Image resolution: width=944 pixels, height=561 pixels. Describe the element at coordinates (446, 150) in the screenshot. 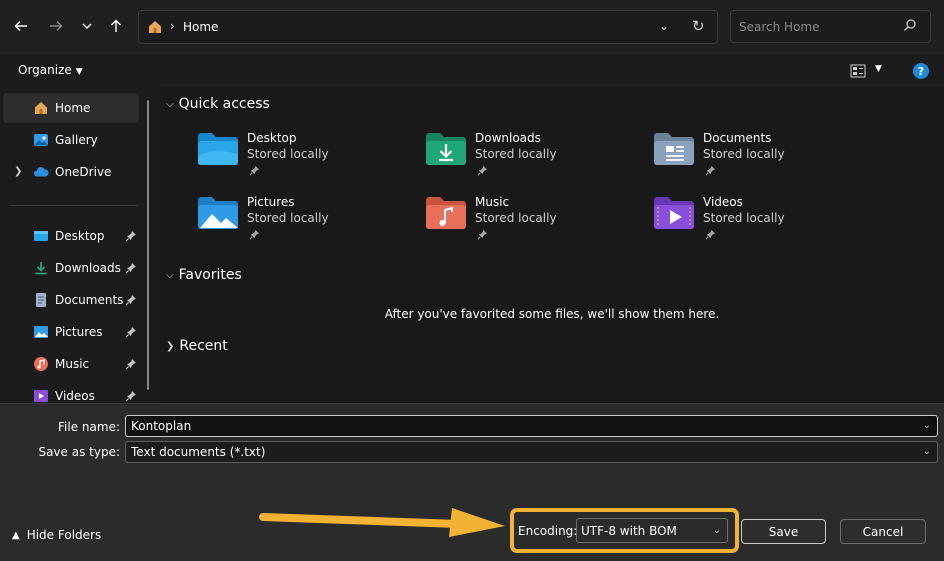

I see `downloads-folder-icon` at that location.